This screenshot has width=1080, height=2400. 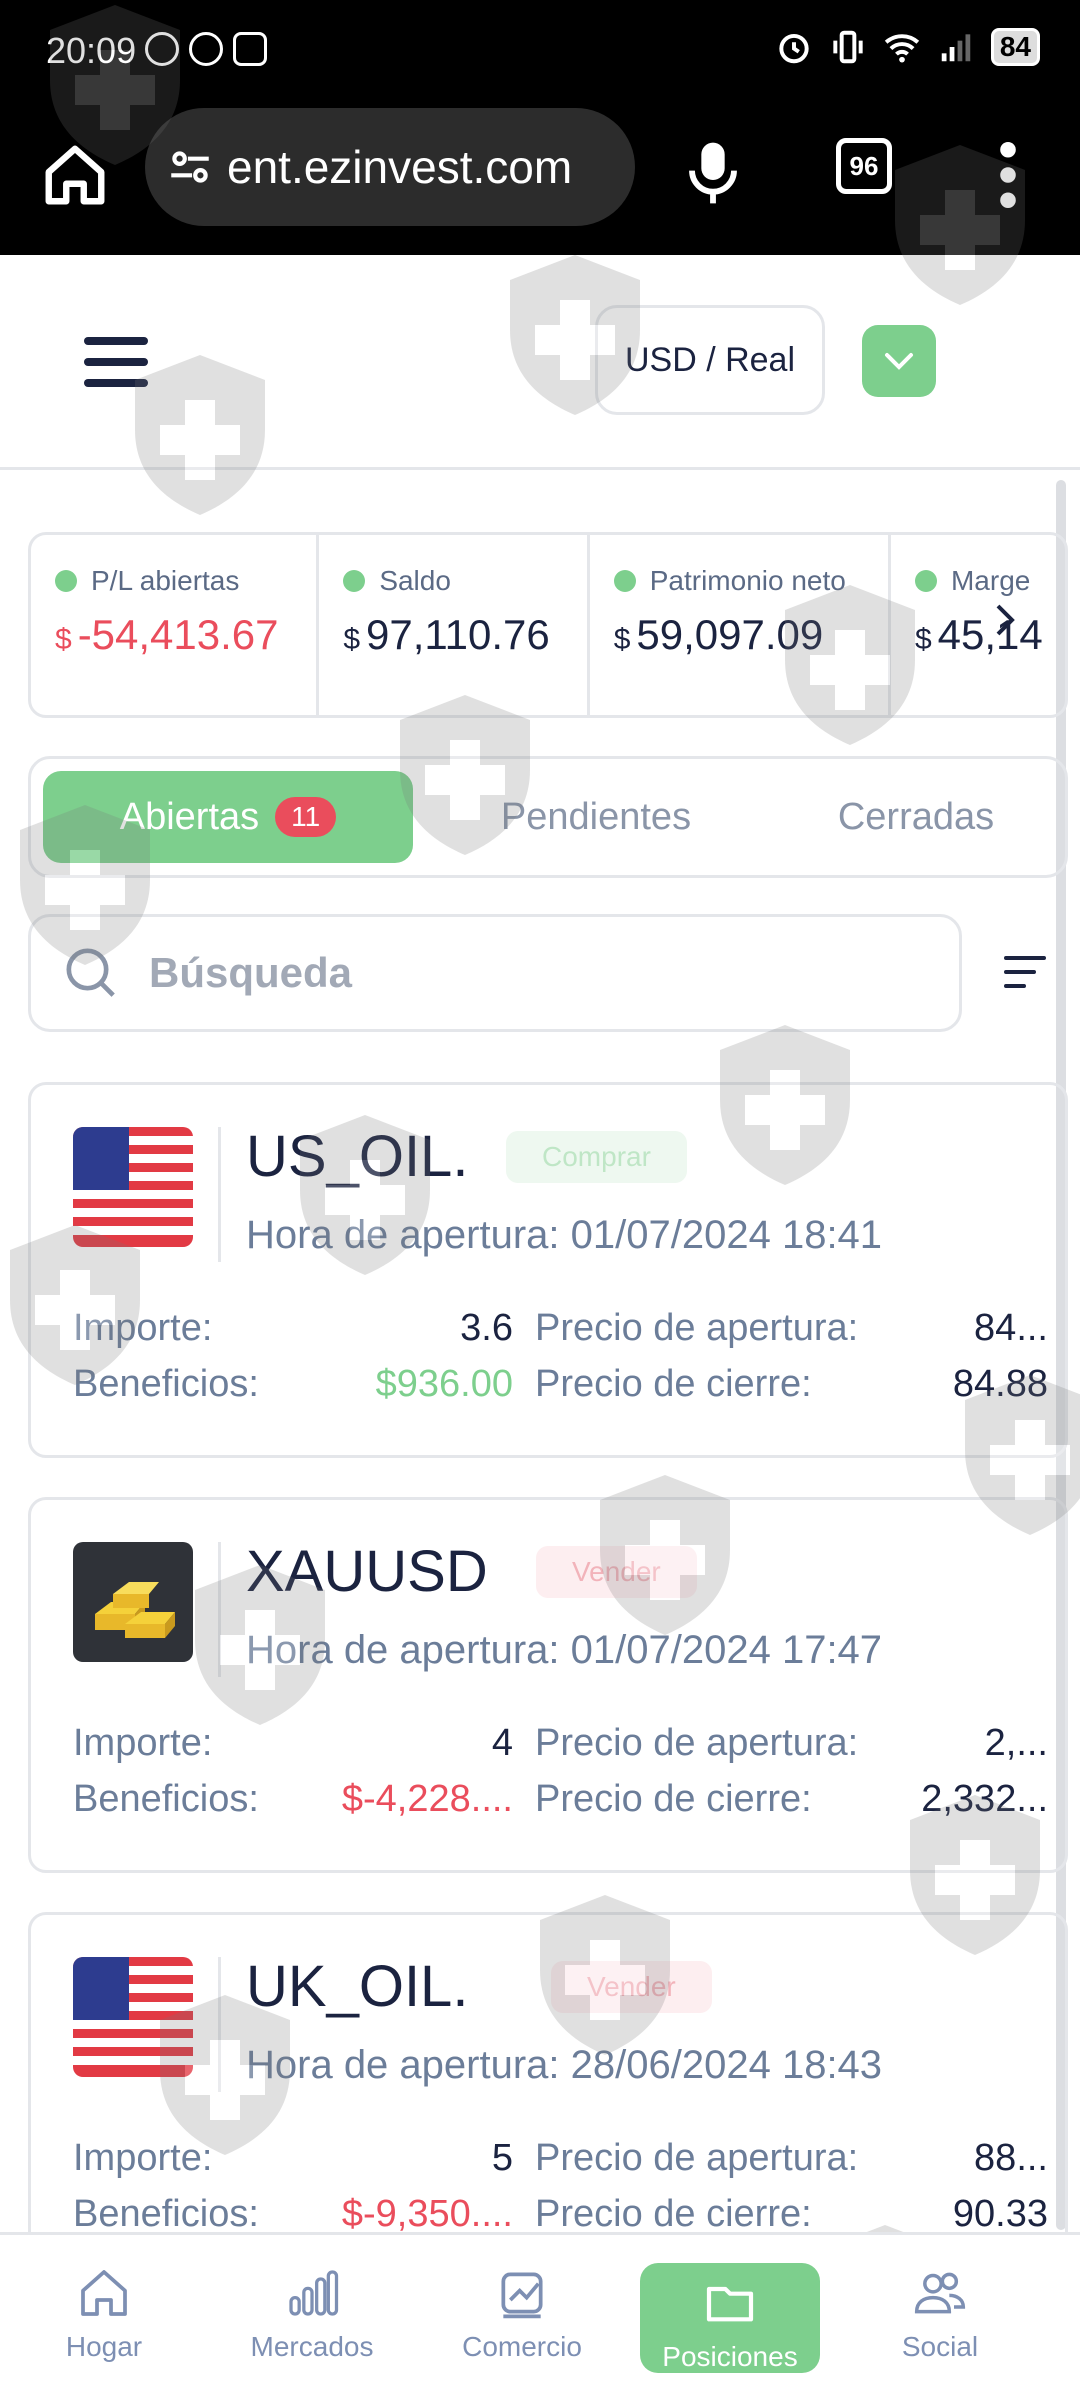 I want to click on nav-social-label: Social, so click(x=940, y=2346).